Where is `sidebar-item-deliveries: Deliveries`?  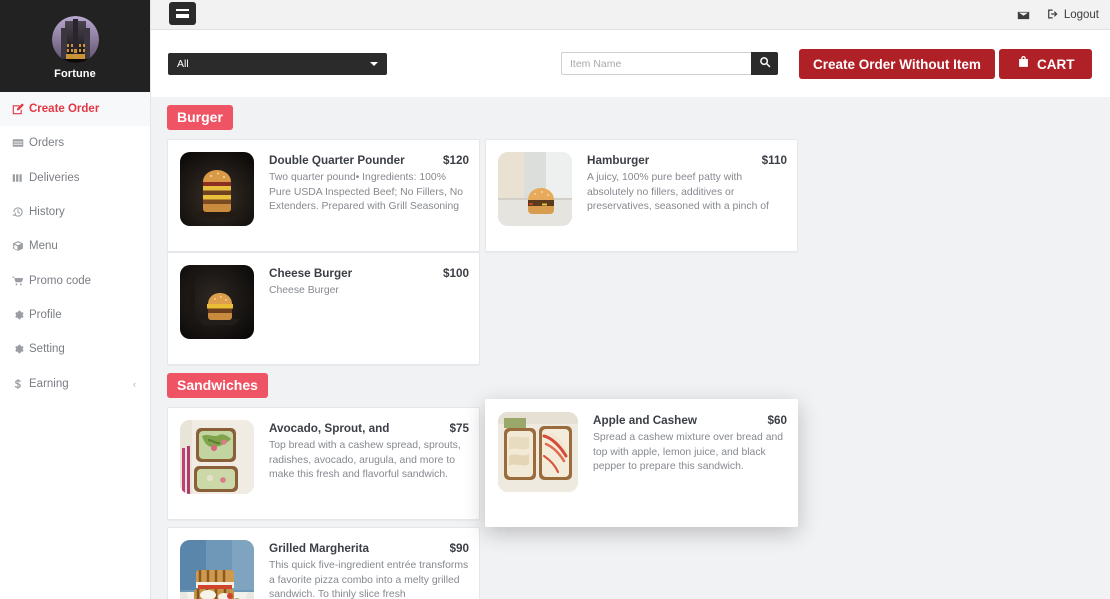
sidebar-item-deliveries: Deliveries is located at coordinates (75, 178).